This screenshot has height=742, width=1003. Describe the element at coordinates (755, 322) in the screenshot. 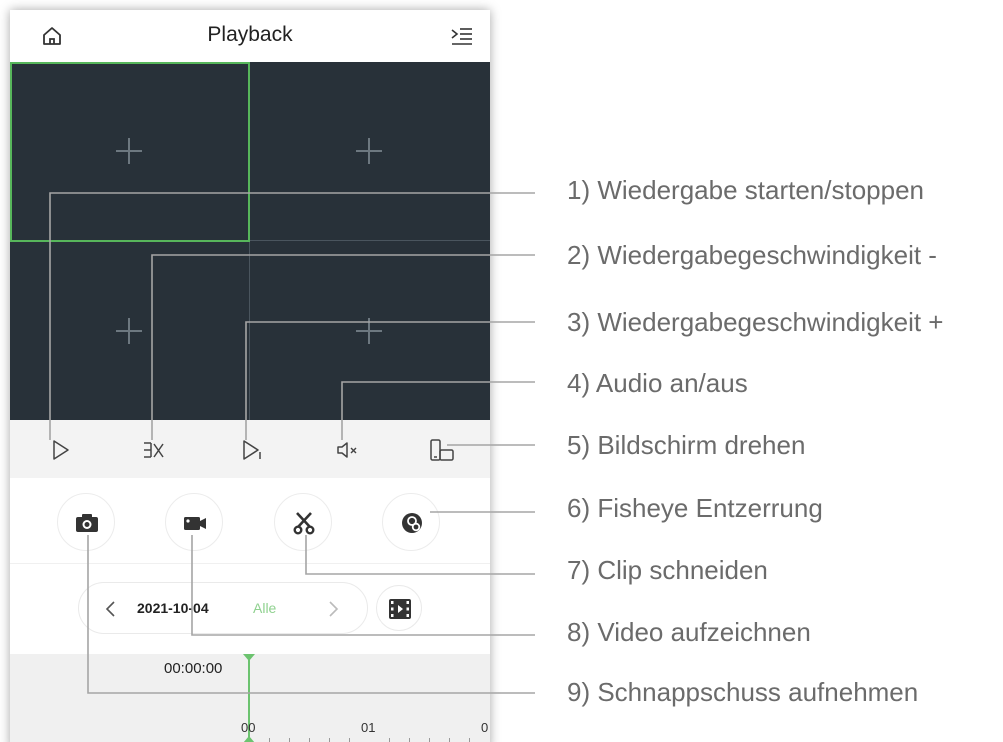

I see `callout-label: 3) Wiedergabegeschwindigkeit +` at that location.